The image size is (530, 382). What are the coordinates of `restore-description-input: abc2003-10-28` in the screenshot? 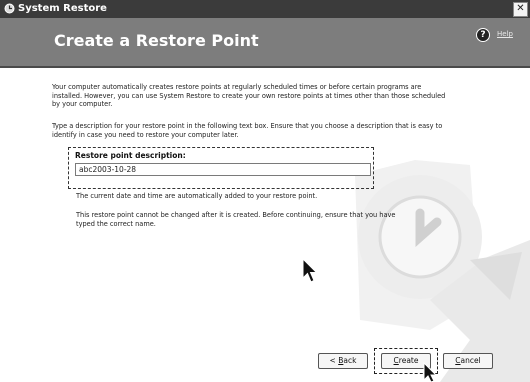 It's located at (223, 169).